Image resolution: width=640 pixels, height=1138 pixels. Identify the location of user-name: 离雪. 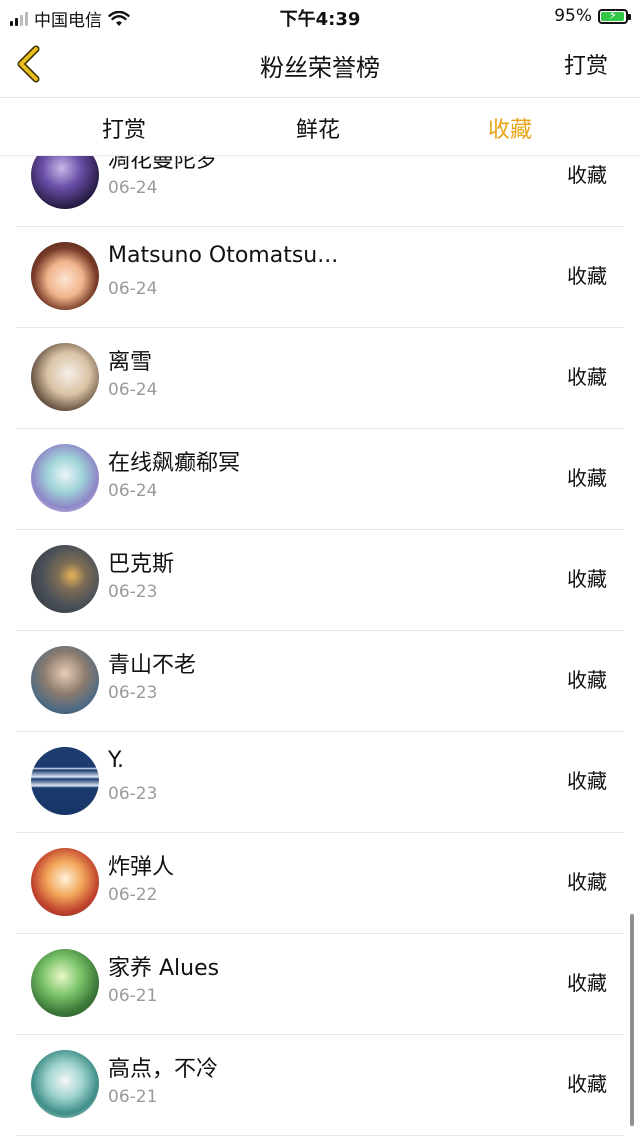
(130, 362).